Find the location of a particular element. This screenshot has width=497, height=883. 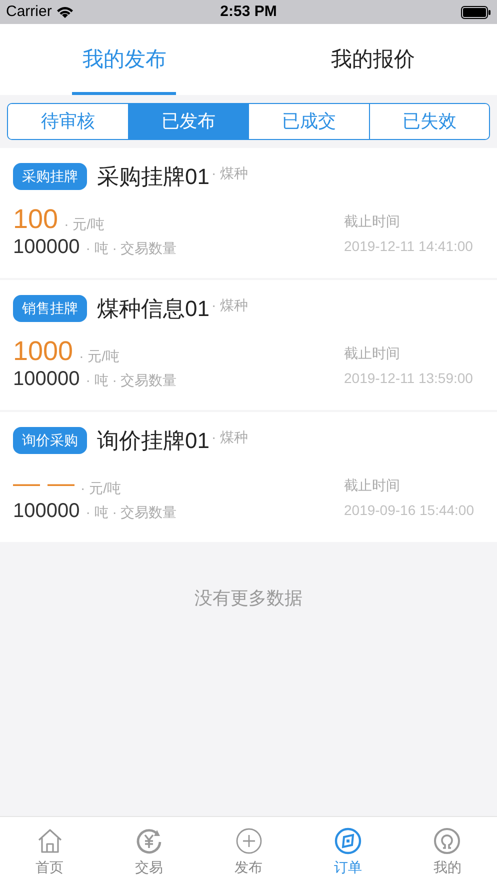

profile-icon is located at coordinates (447, 841).